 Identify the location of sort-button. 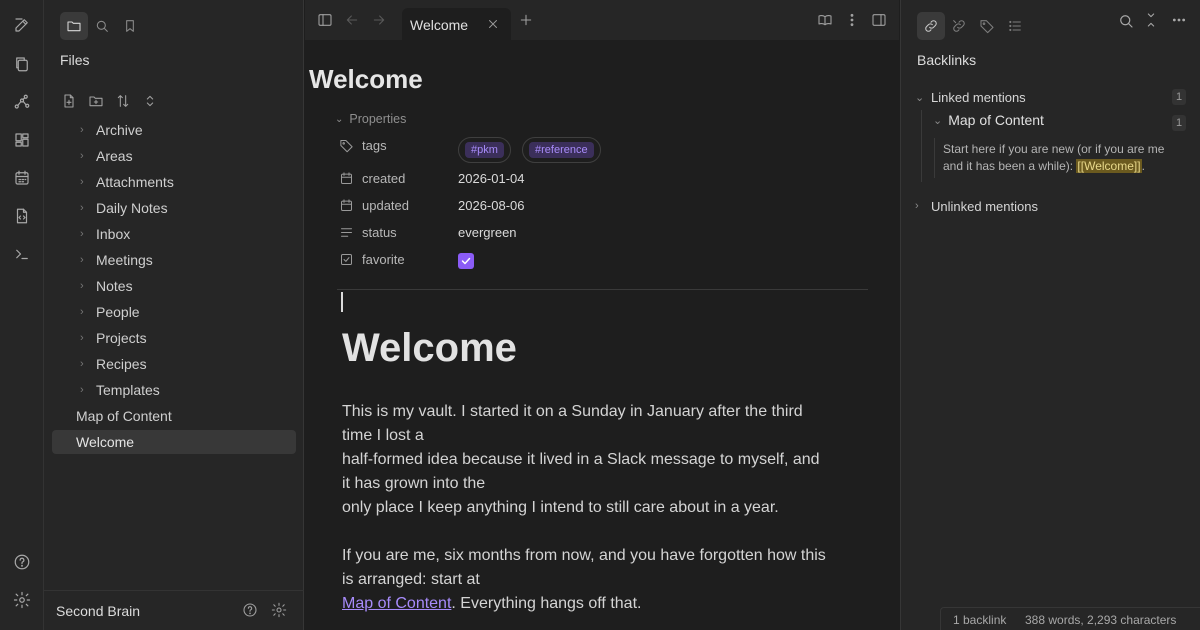
(123, 101).